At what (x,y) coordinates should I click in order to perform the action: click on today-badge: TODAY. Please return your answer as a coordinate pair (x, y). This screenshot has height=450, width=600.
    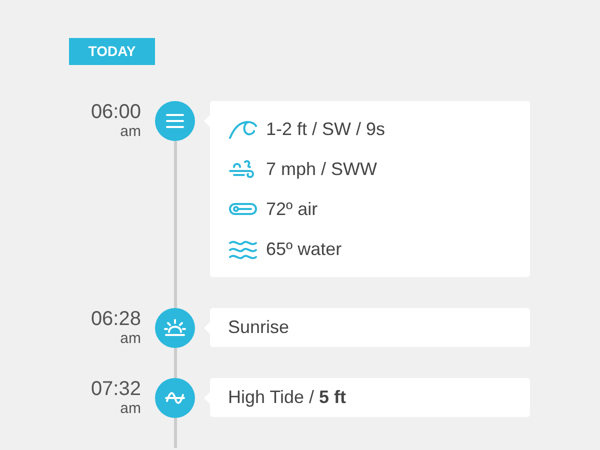
    Looking at the image, I should click on (112, 51).